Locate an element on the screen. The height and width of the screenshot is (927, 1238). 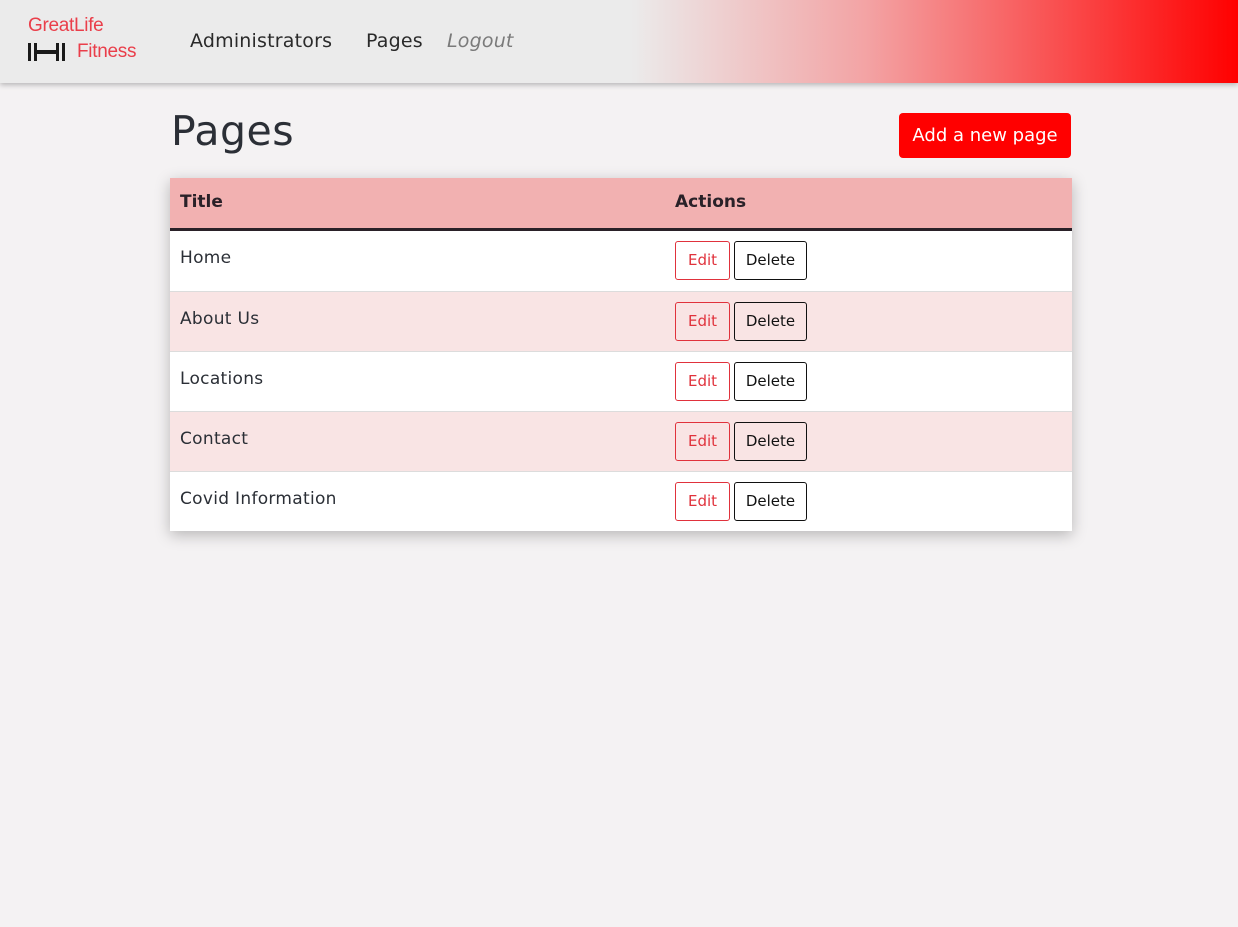
table-header: Title Actions is located at coordinates (621, 204).